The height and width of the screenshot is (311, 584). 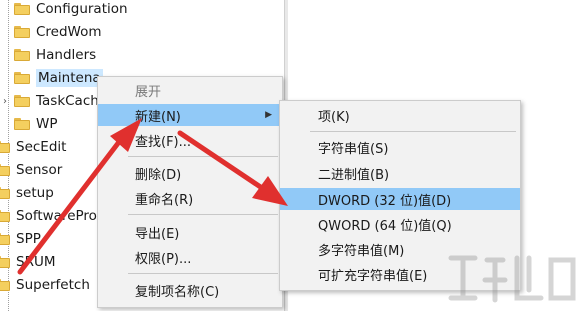 What do you see at coordinates (79, 196) in the screenshot?
I see `arrow-to-new-icon` at bounding box center [79, 196].